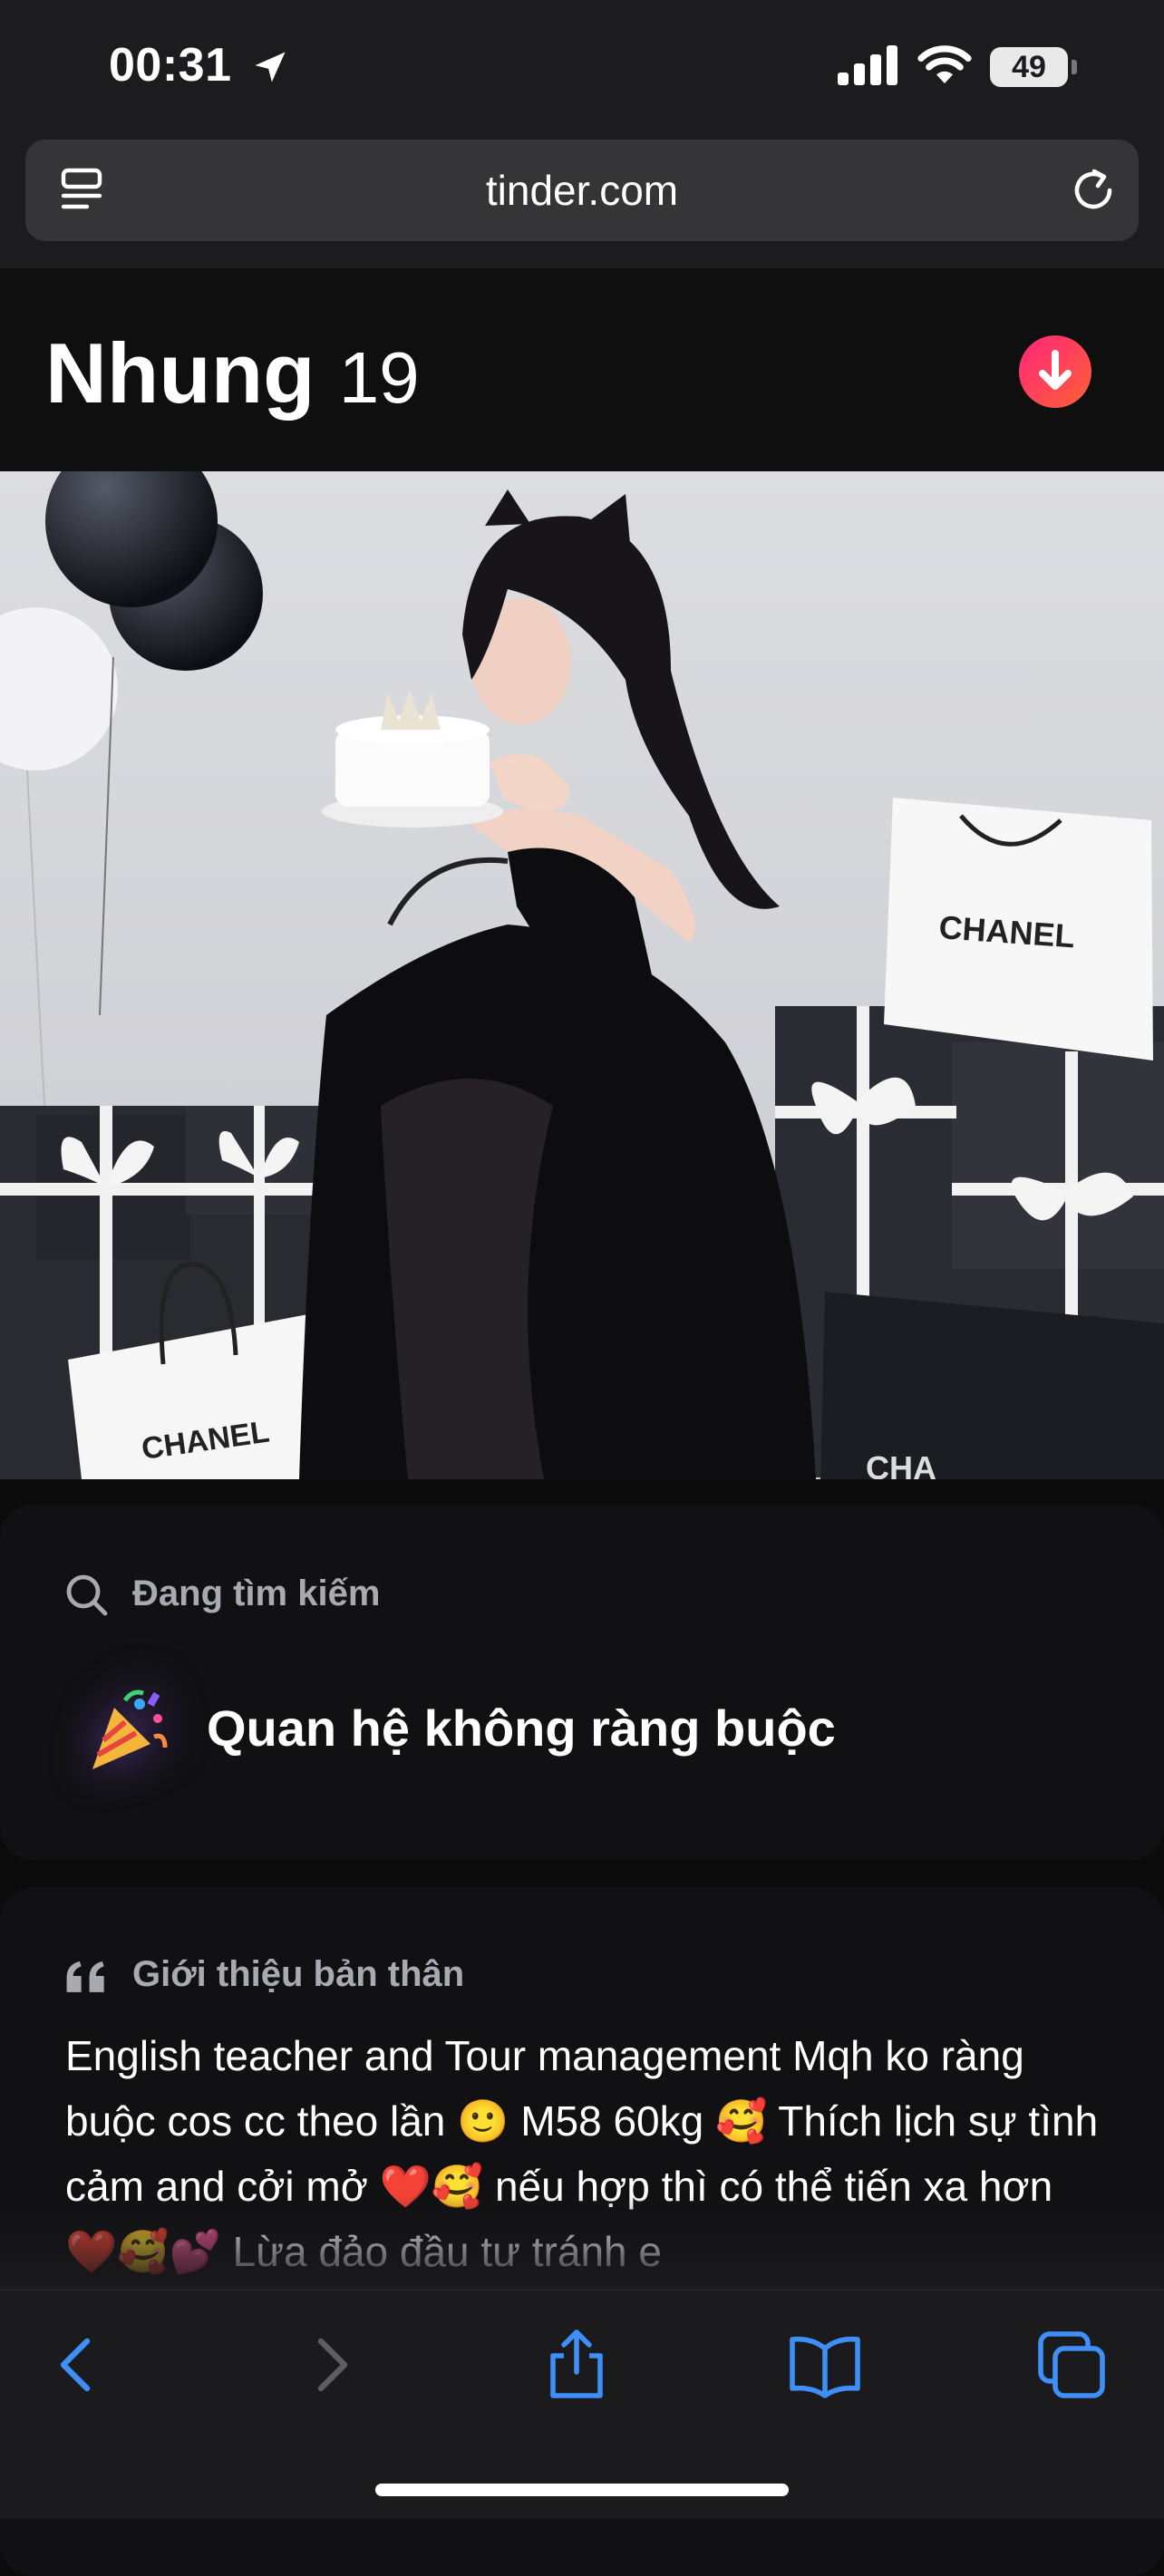 Image resolution: width=1164 pixels, height=2576 pixels. Describe the element at coordinates (180, 373) in the screenshot. I see `profile-name: Nhung` at that location.